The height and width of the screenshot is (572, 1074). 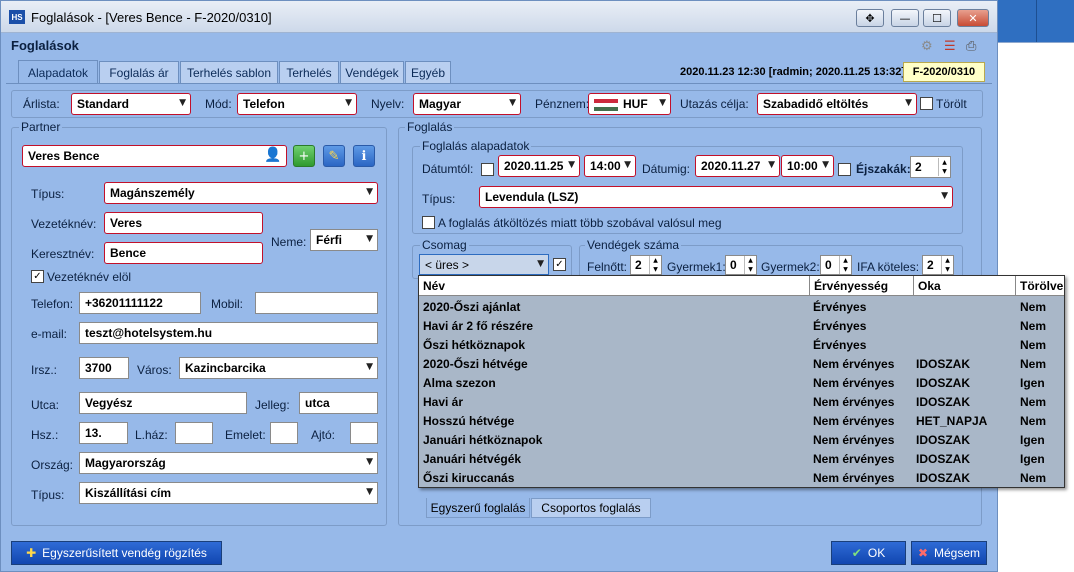 What do you see at coordinates (428, 72) in the screenshot?
I see `tab-egyeb: Egyéb` at bounding box center [428, 72].